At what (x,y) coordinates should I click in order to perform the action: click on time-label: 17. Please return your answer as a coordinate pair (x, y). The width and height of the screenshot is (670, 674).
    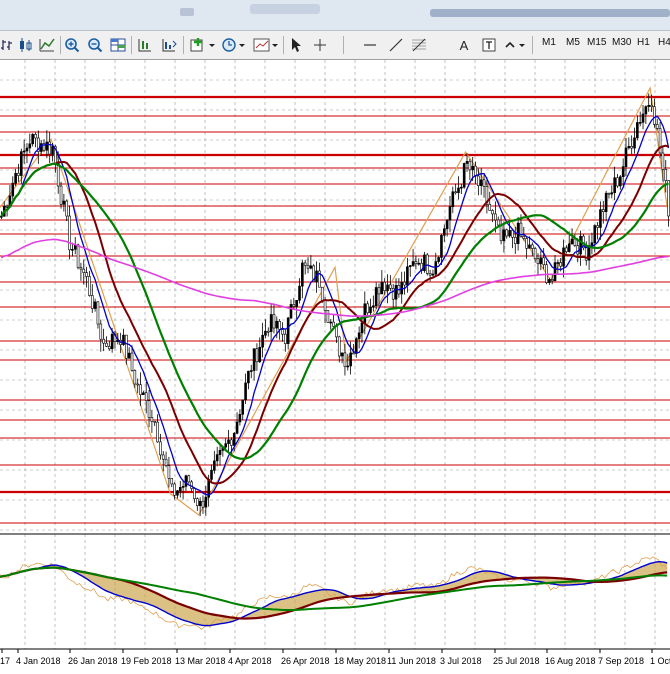
    Looking at the image, I should click on (5, 661).